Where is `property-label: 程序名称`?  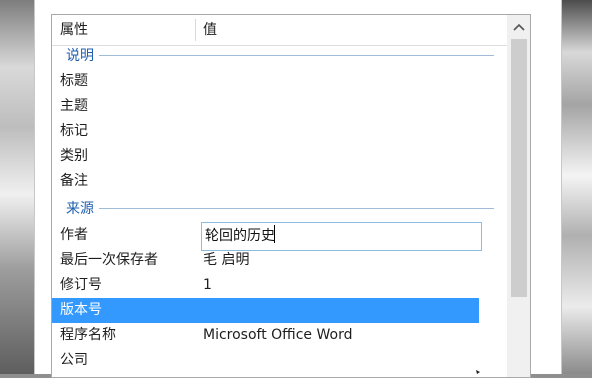 property-label: 程序名称 is located at coordinates (88, 335).